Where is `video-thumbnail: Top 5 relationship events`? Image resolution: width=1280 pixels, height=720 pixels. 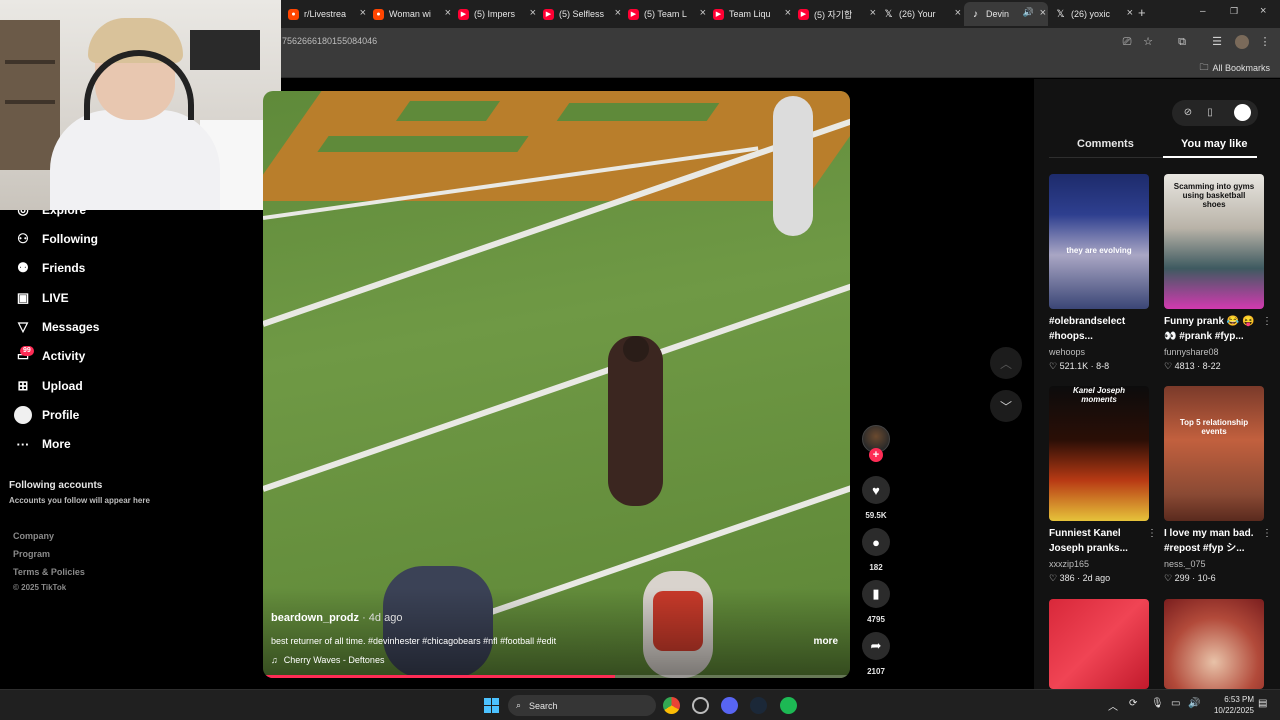
video-thumbnail: Top 5 relationship events is located at coordinates (1214, 453).